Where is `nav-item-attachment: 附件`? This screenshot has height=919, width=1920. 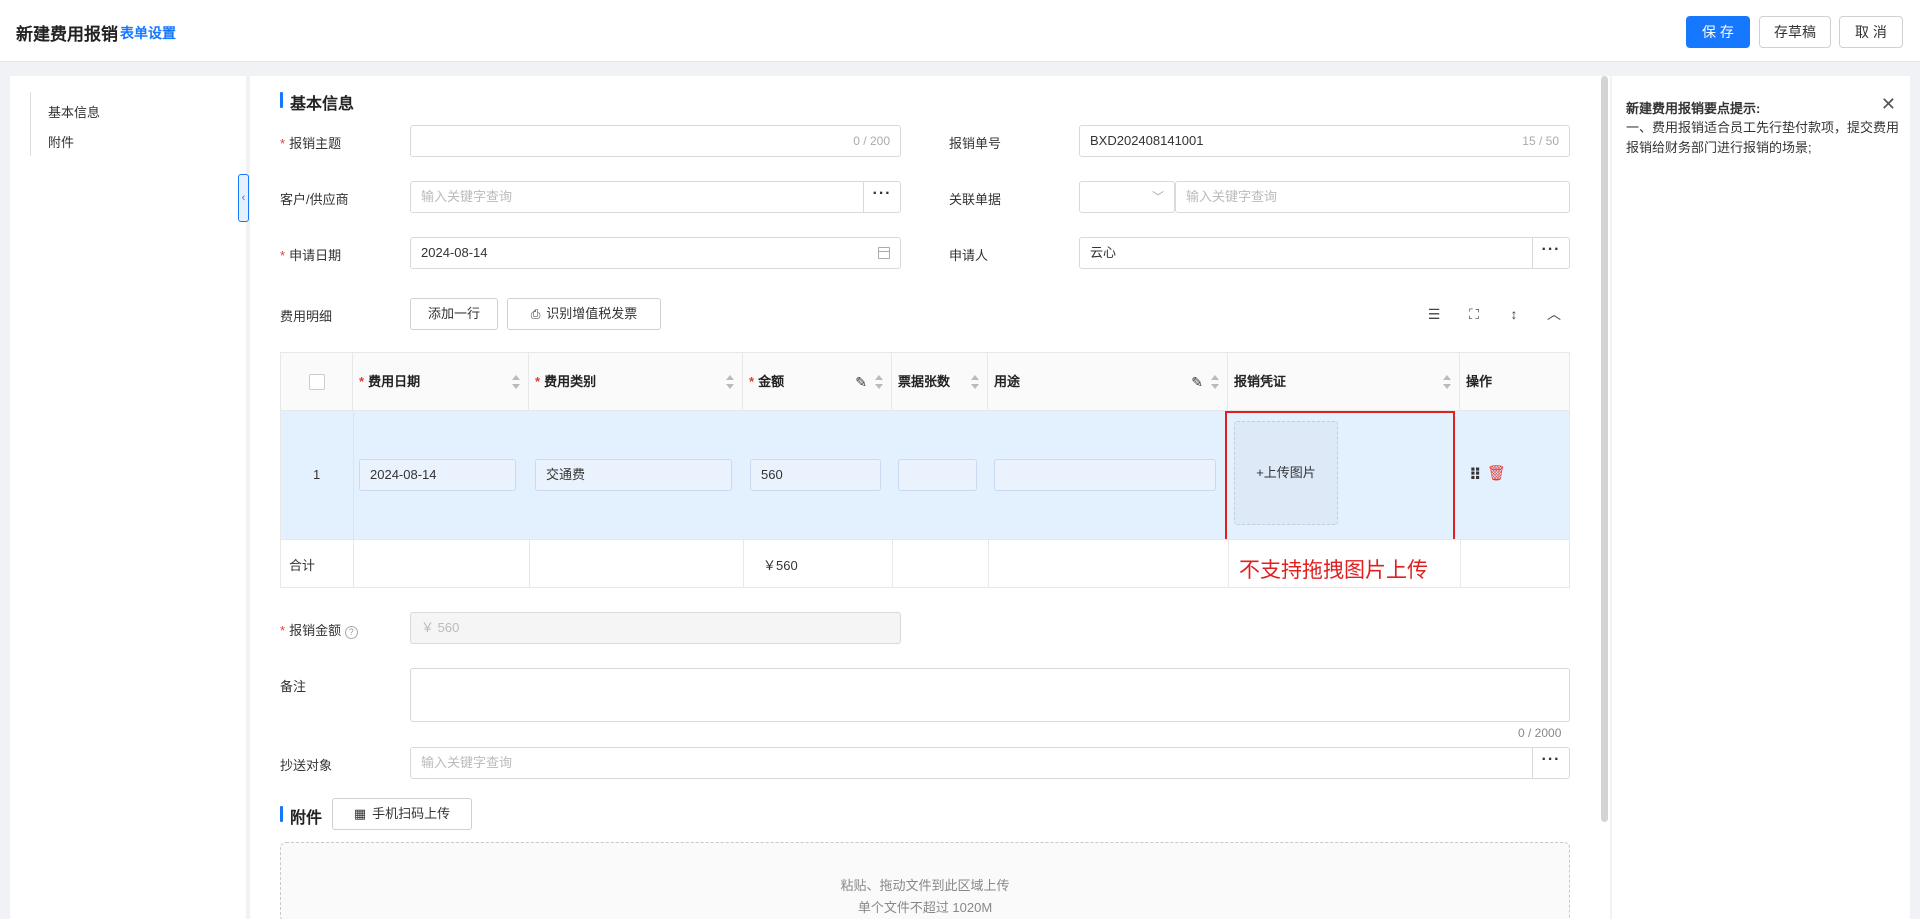
nav-item-attachment: 附件 is located at coordinates (61, 141).